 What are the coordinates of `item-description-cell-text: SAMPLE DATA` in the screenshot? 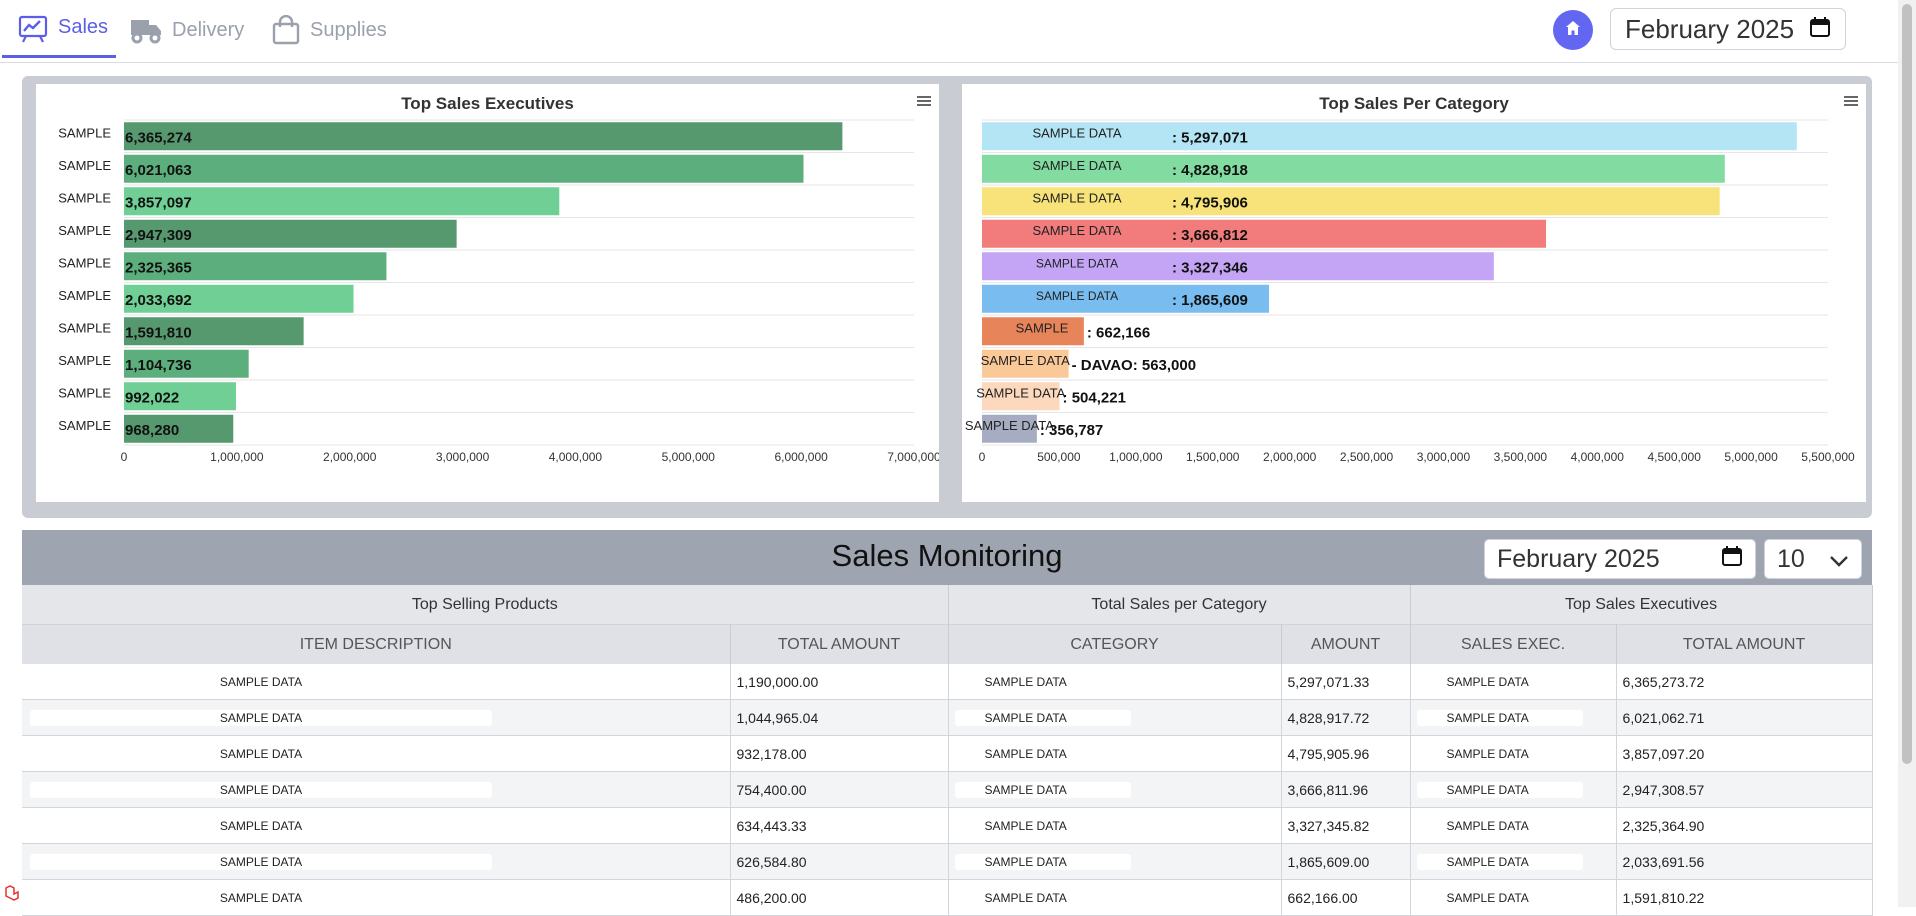 It's located at (261, 718).